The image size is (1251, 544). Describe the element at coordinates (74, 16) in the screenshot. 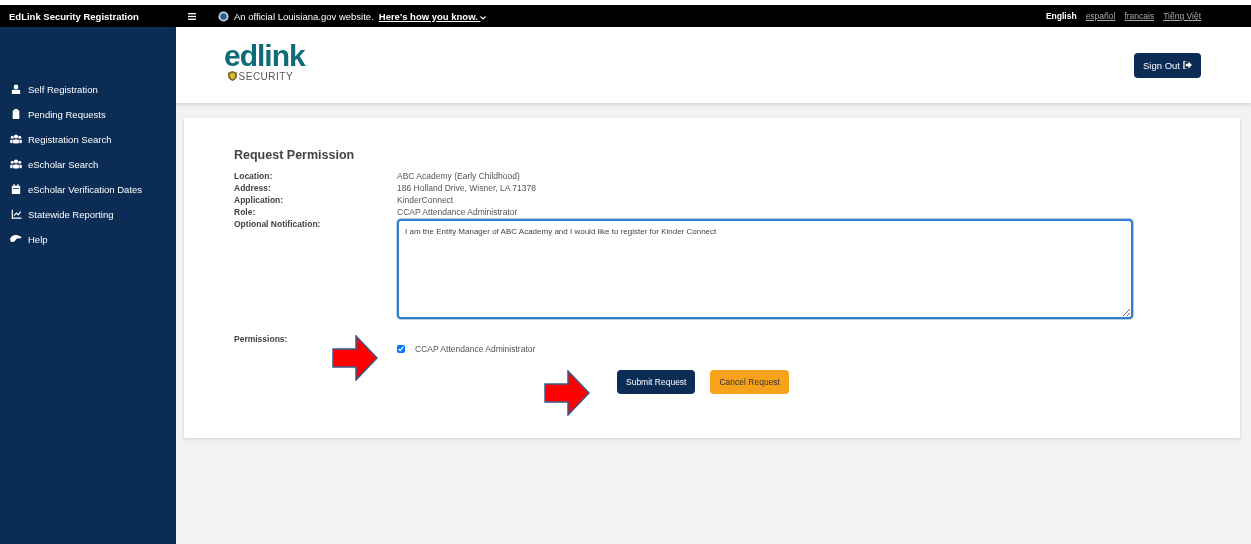

I see `app-title: EdLink Security Registration` at that location.